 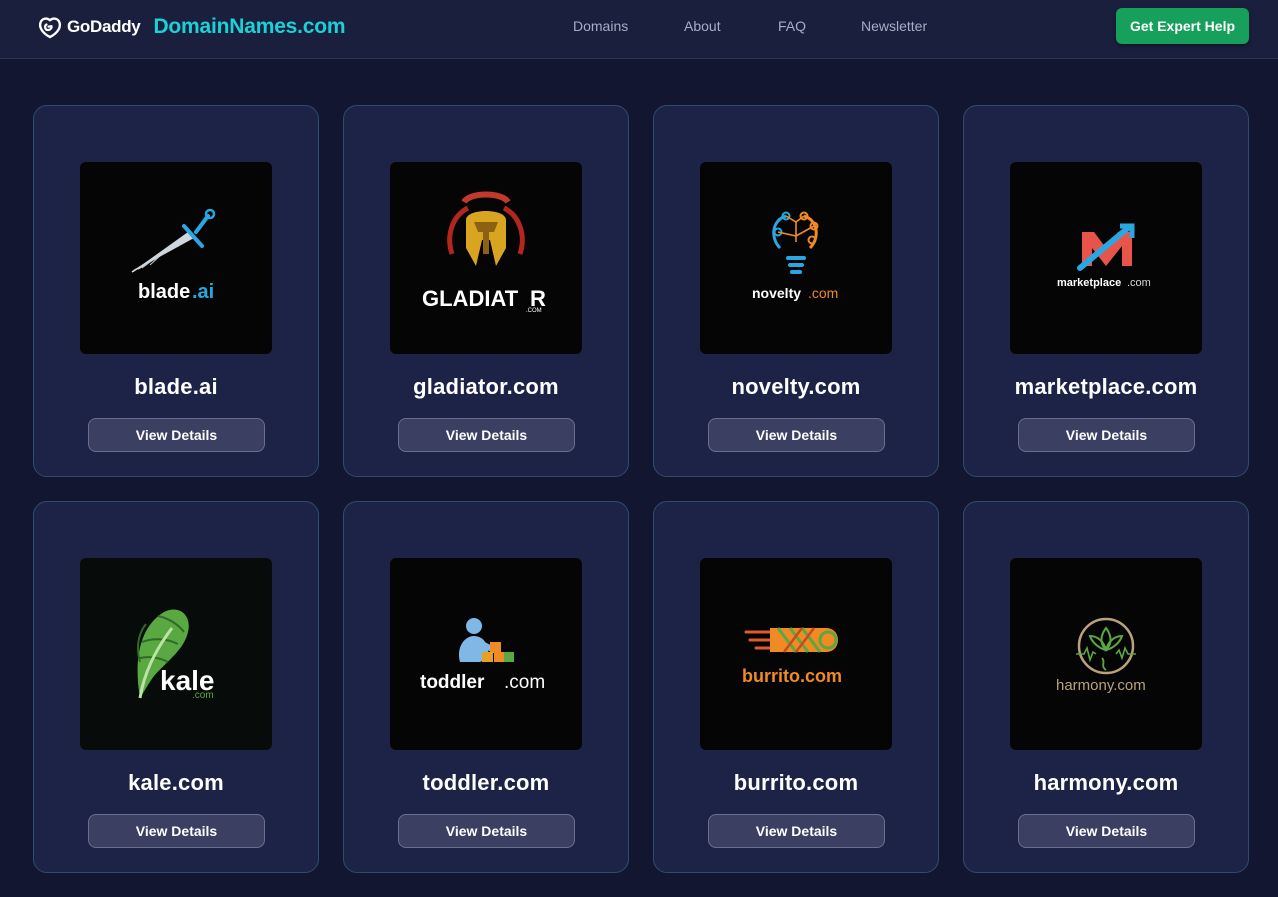 I want to click on sword-icon: blade .ai, so click(x=173, y=255).